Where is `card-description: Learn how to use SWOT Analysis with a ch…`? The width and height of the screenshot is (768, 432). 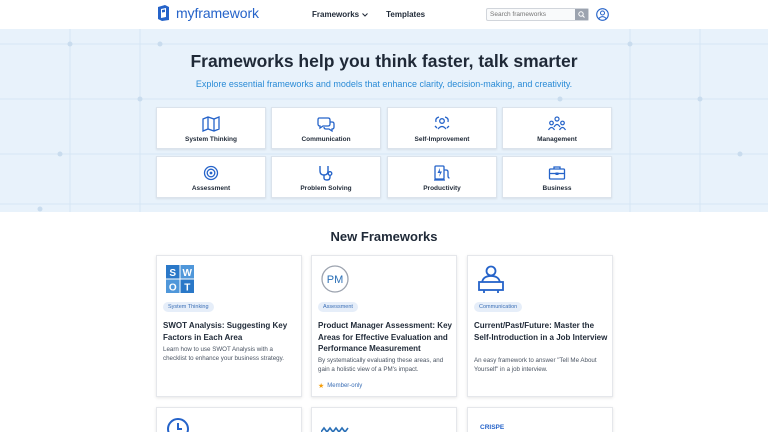 card-description: Learn how to use SWOT Analysis with a ch… is located at coordinates (223, 354).